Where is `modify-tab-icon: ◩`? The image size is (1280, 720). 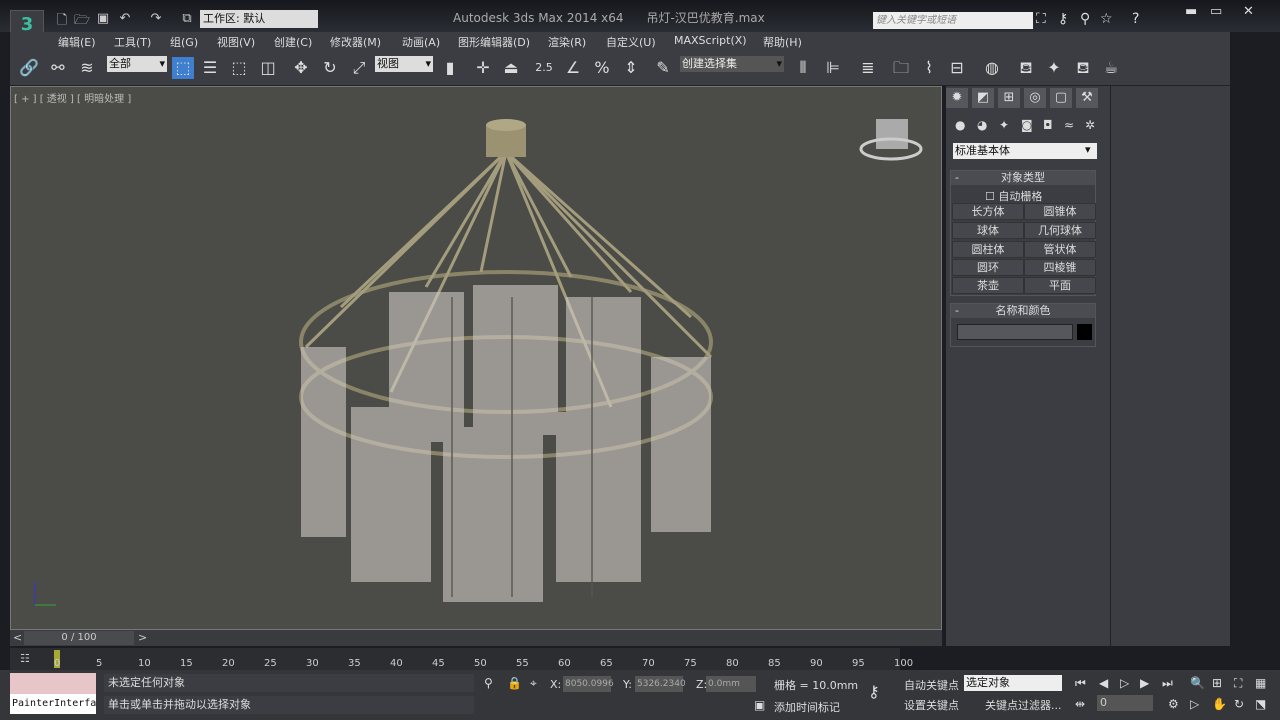 modify-tab-icon: ◩ is located at coordinates (983, 98).